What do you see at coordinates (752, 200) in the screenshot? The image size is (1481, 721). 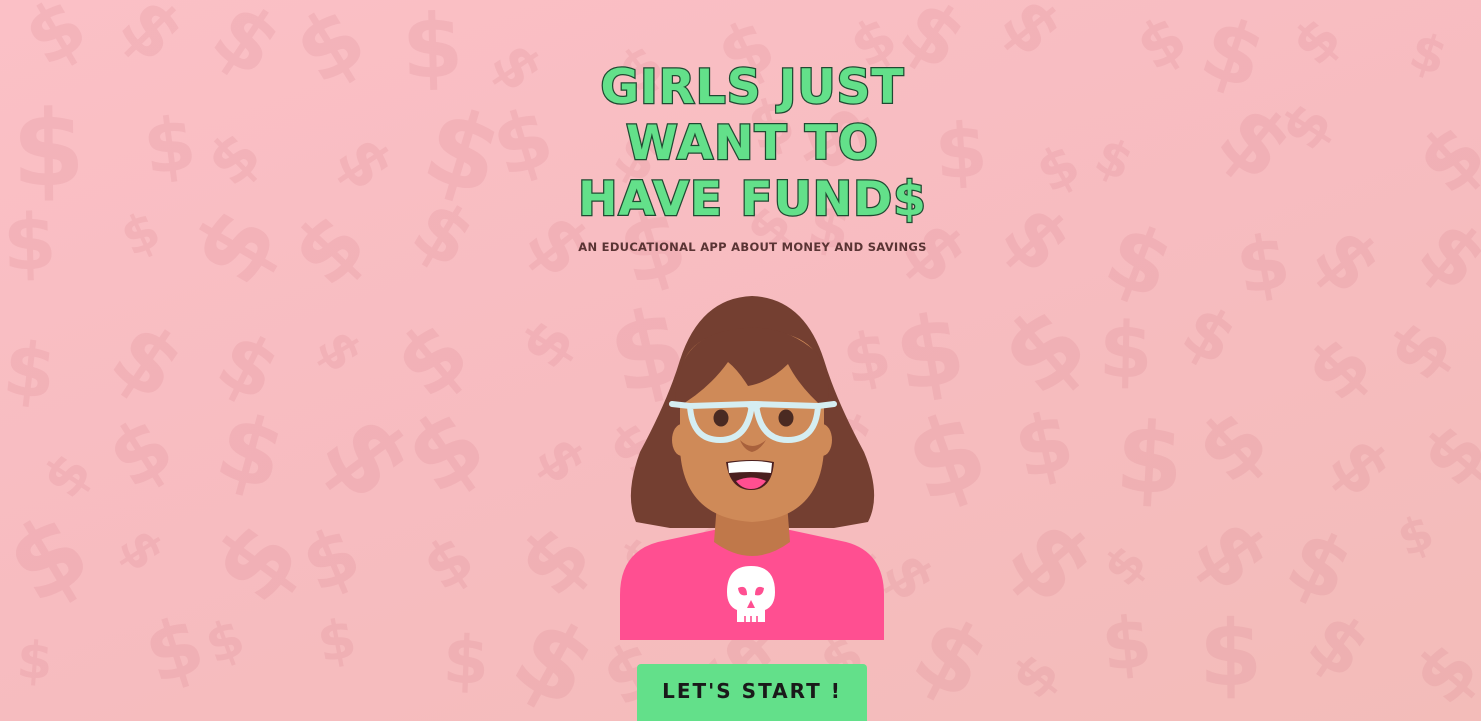 I see `title-line-3: HAVE FUND$` at bounding box center [752, 200].